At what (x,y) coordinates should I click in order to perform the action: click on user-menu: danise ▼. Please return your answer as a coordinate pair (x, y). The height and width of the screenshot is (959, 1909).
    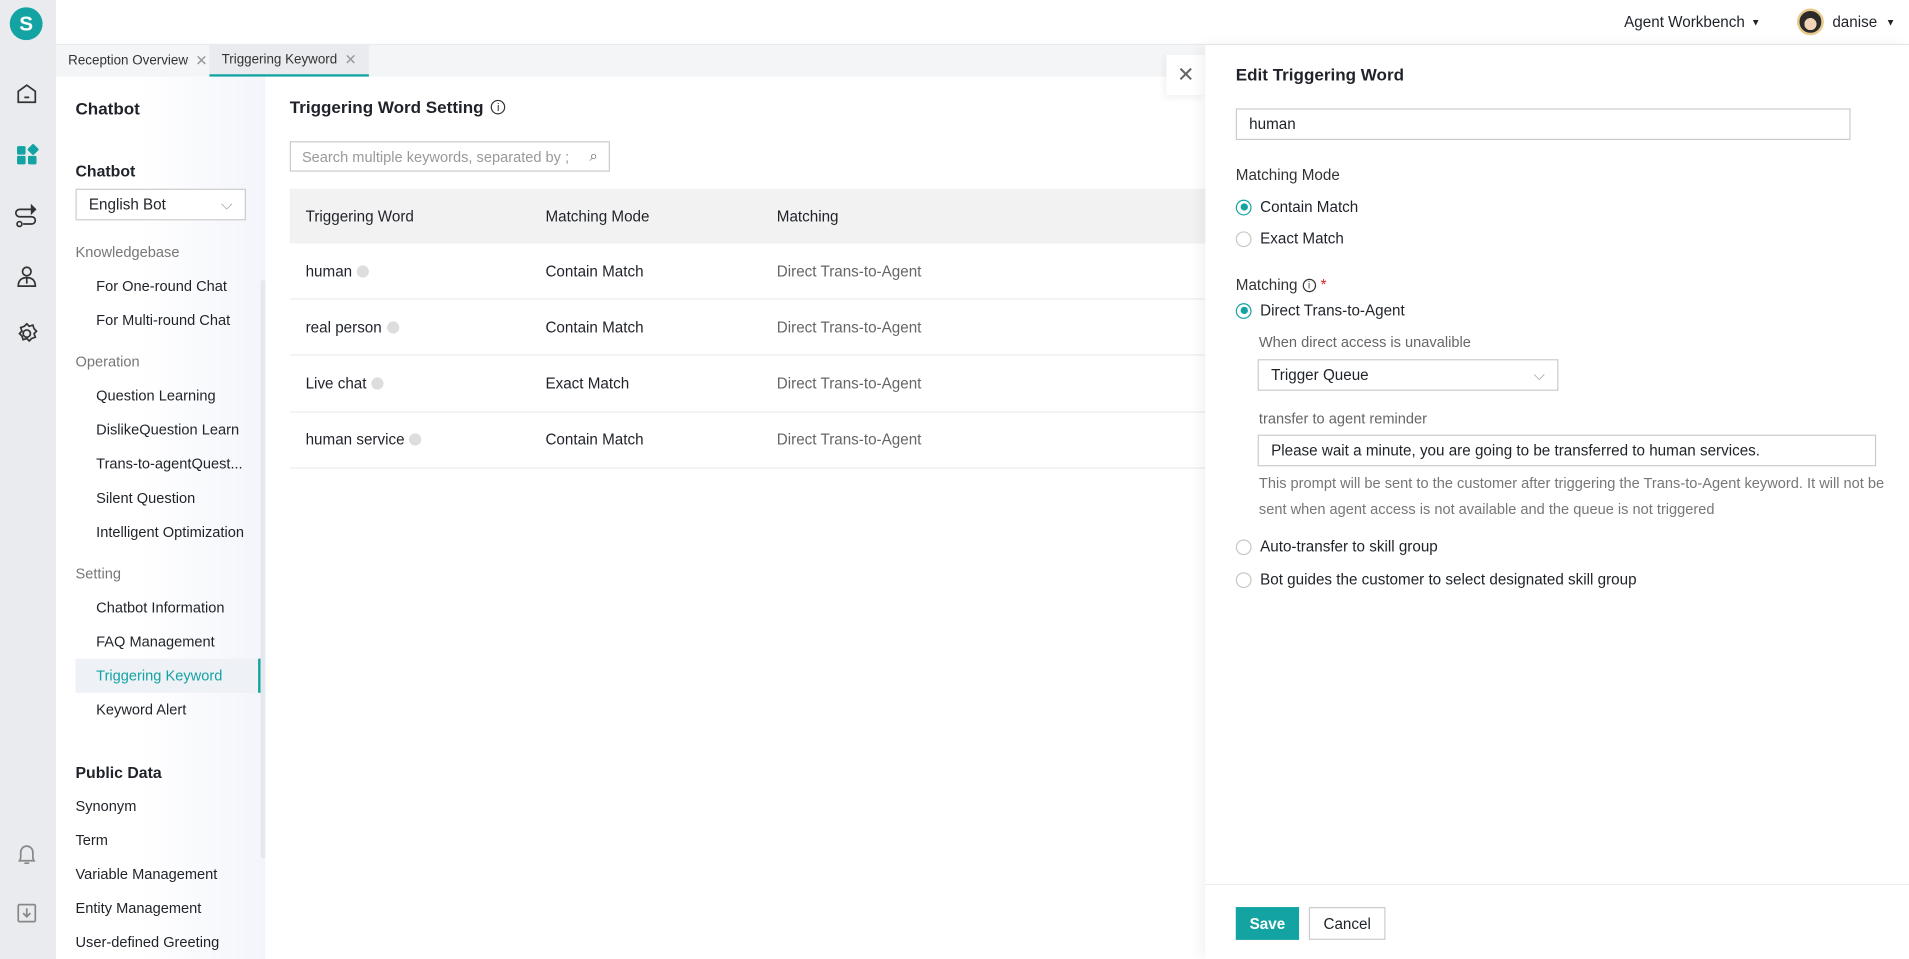
    Looking at the image, I should click on (1846, 22).